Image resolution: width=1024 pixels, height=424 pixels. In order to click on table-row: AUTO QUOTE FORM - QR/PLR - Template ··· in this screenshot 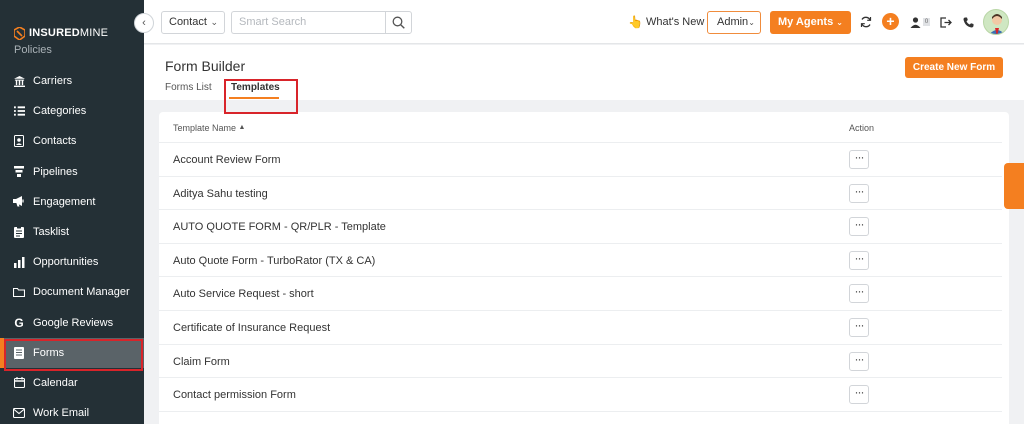, I will do `click(580, 227)`.